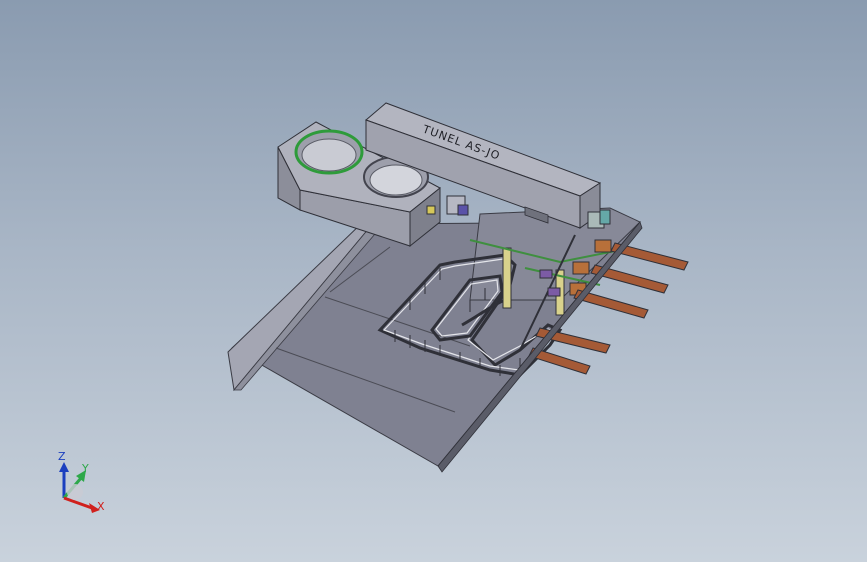 Image resolution: width=867 pixels, height=562 pixels. Describe the element at coordinates (64, 467) in the screenshot. I see `z-arrow-icon` at that location.